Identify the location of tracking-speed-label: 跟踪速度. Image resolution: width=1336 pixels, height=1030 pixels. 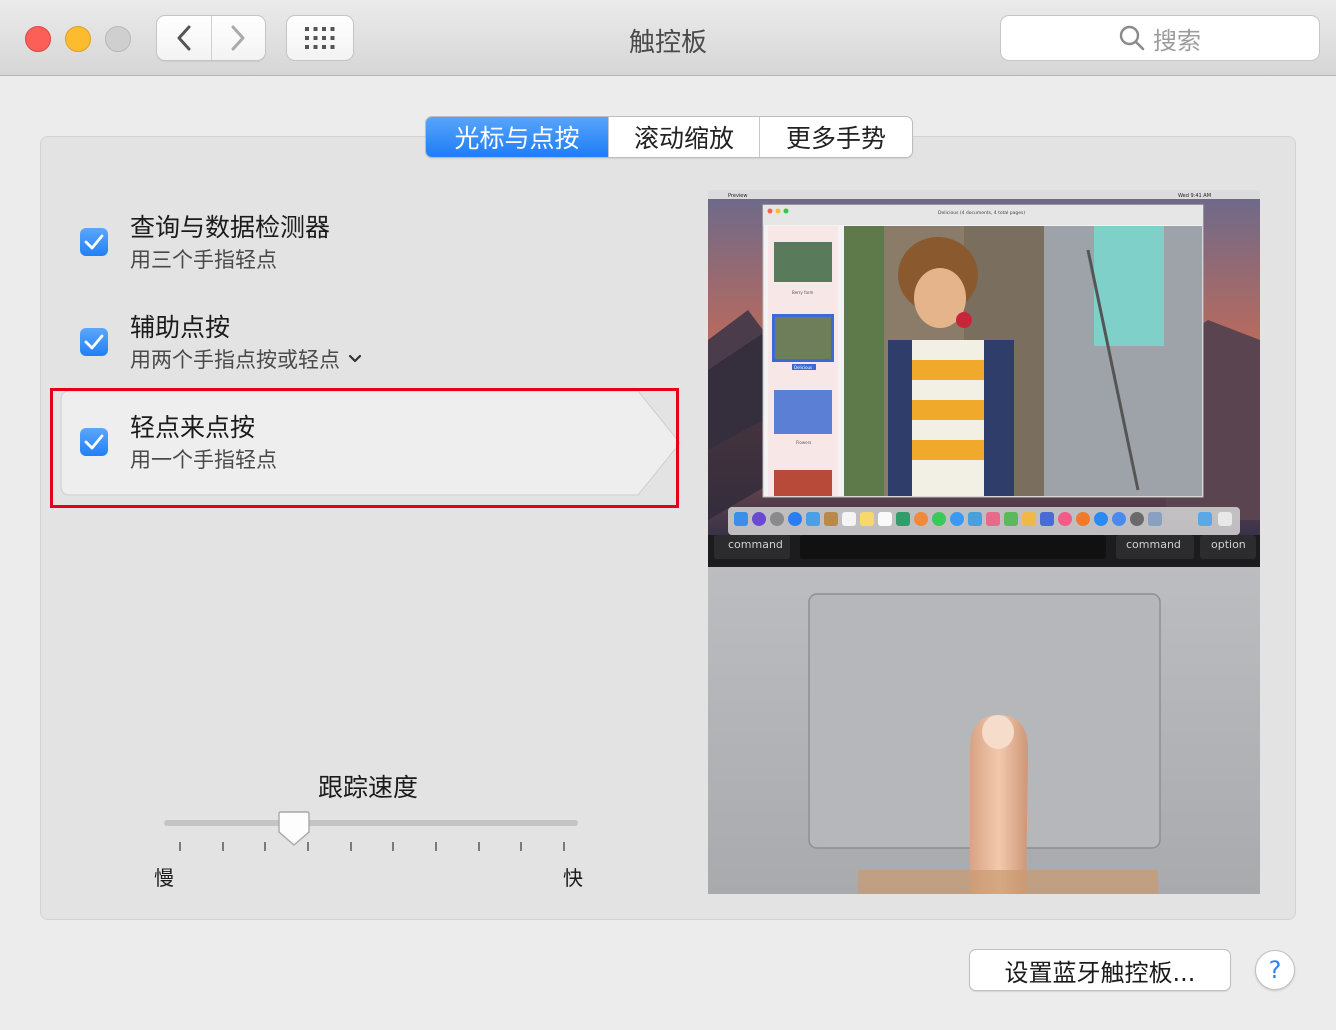
(368, 787).